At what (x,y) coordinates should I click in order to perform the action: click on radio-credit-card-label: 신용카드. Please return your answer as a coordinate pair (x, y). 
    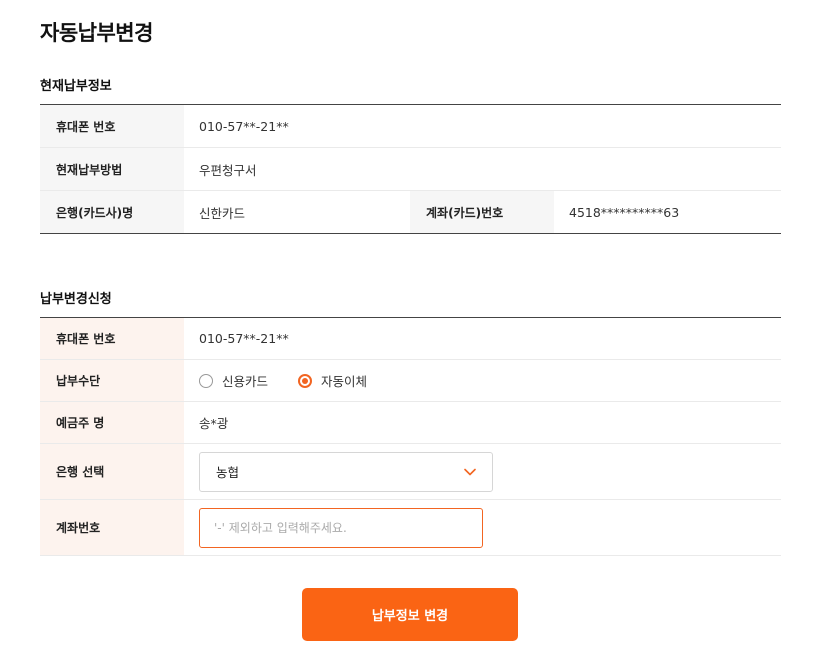
    Looking at the image, I should click on (245, 381).